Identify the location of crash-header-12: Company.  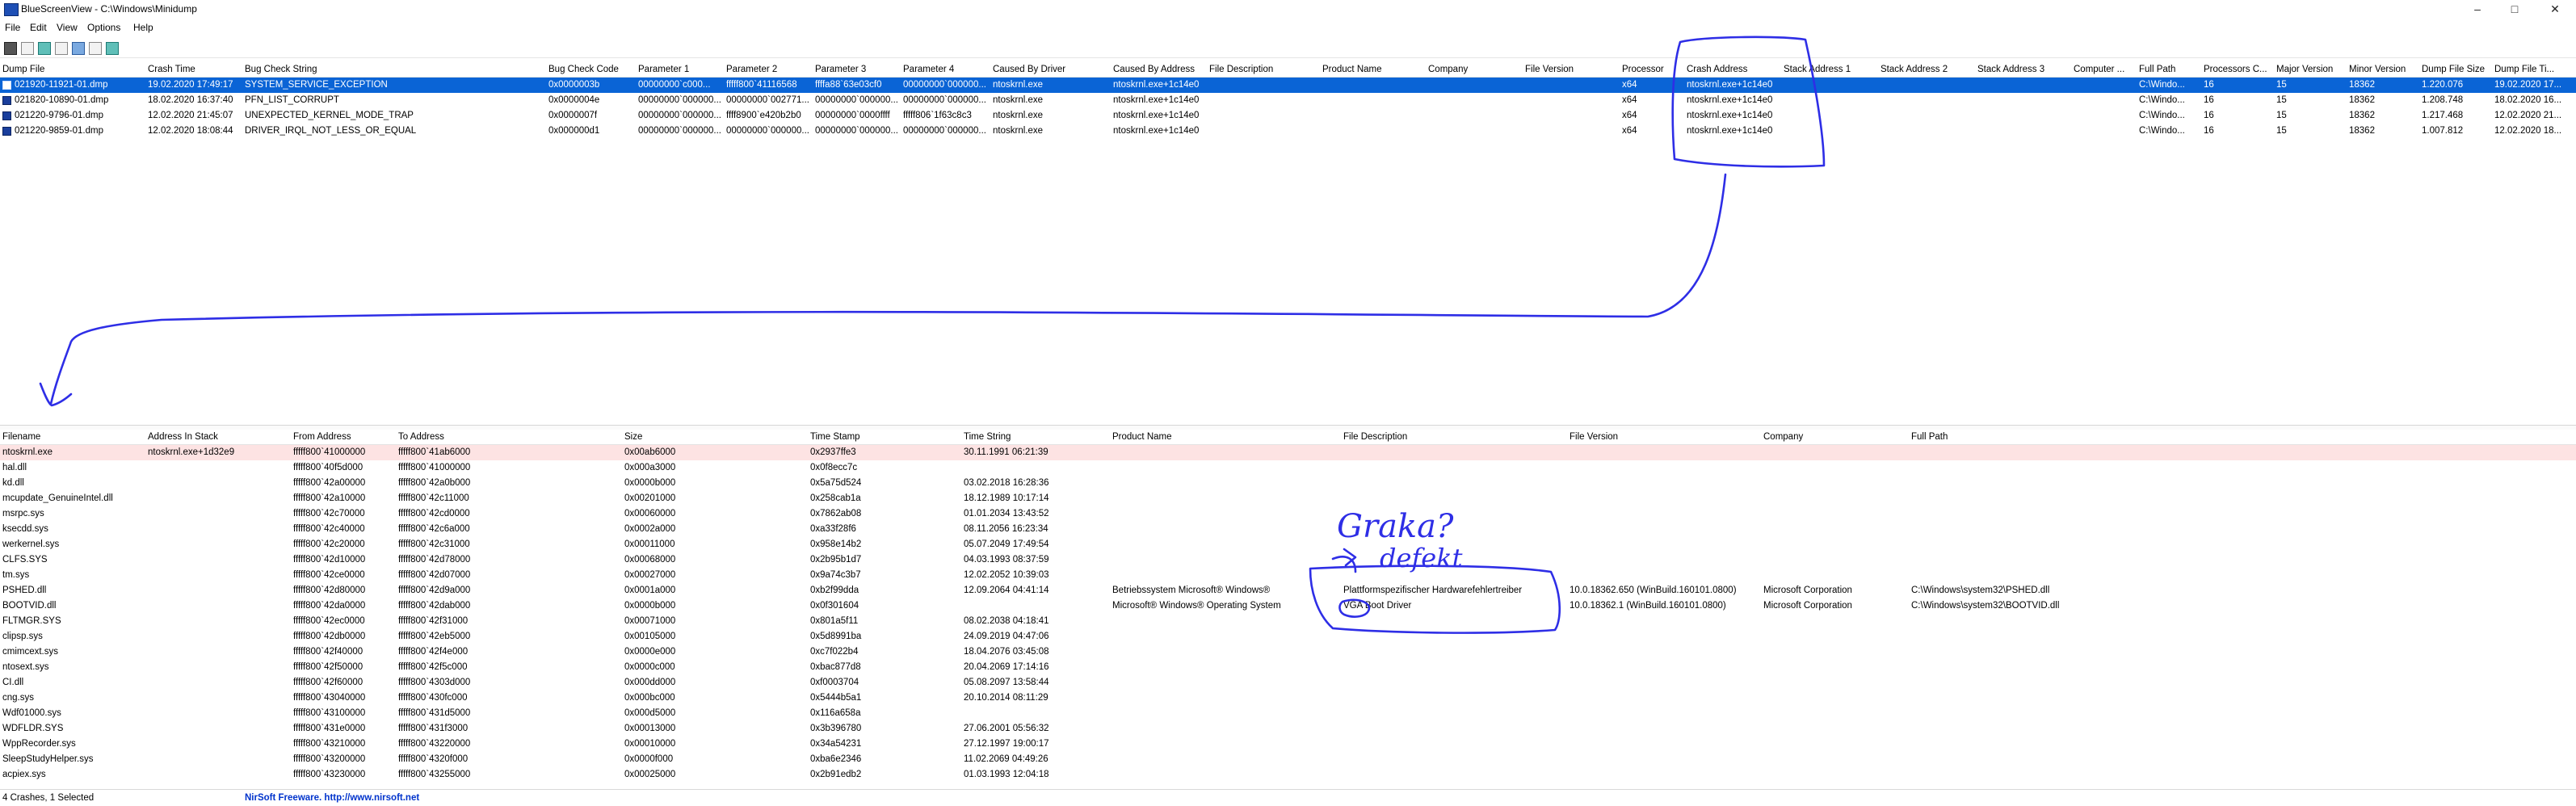
(1448, 69).